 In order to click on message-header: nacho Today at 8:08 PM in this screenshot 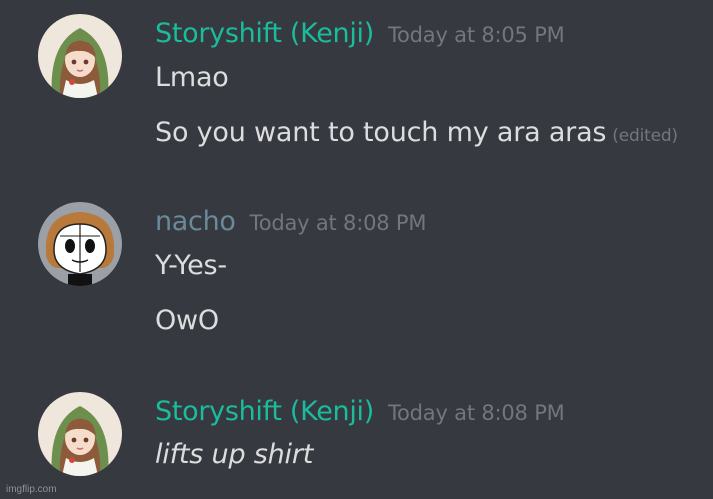, I will do `click(290, 221)`.